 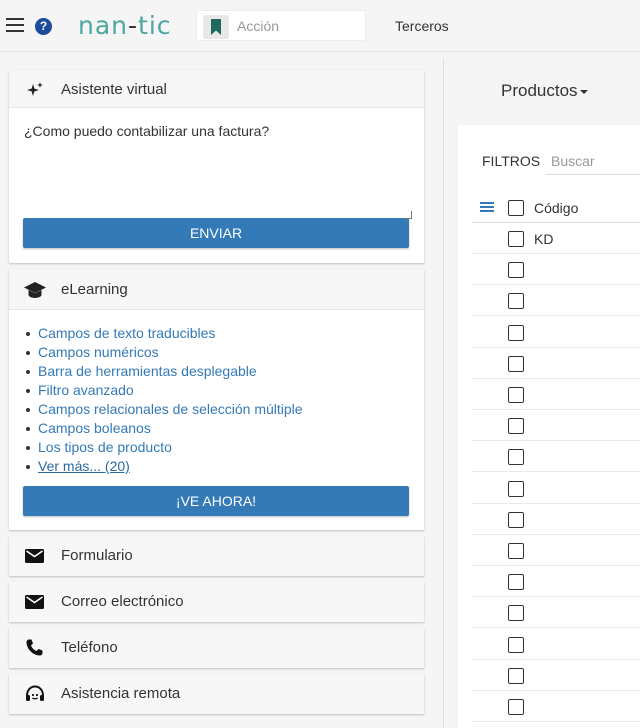 What do you see at coordinates (15, 25) in the screenshot?
I see `menu-icon` at bounding box center [15, 25].